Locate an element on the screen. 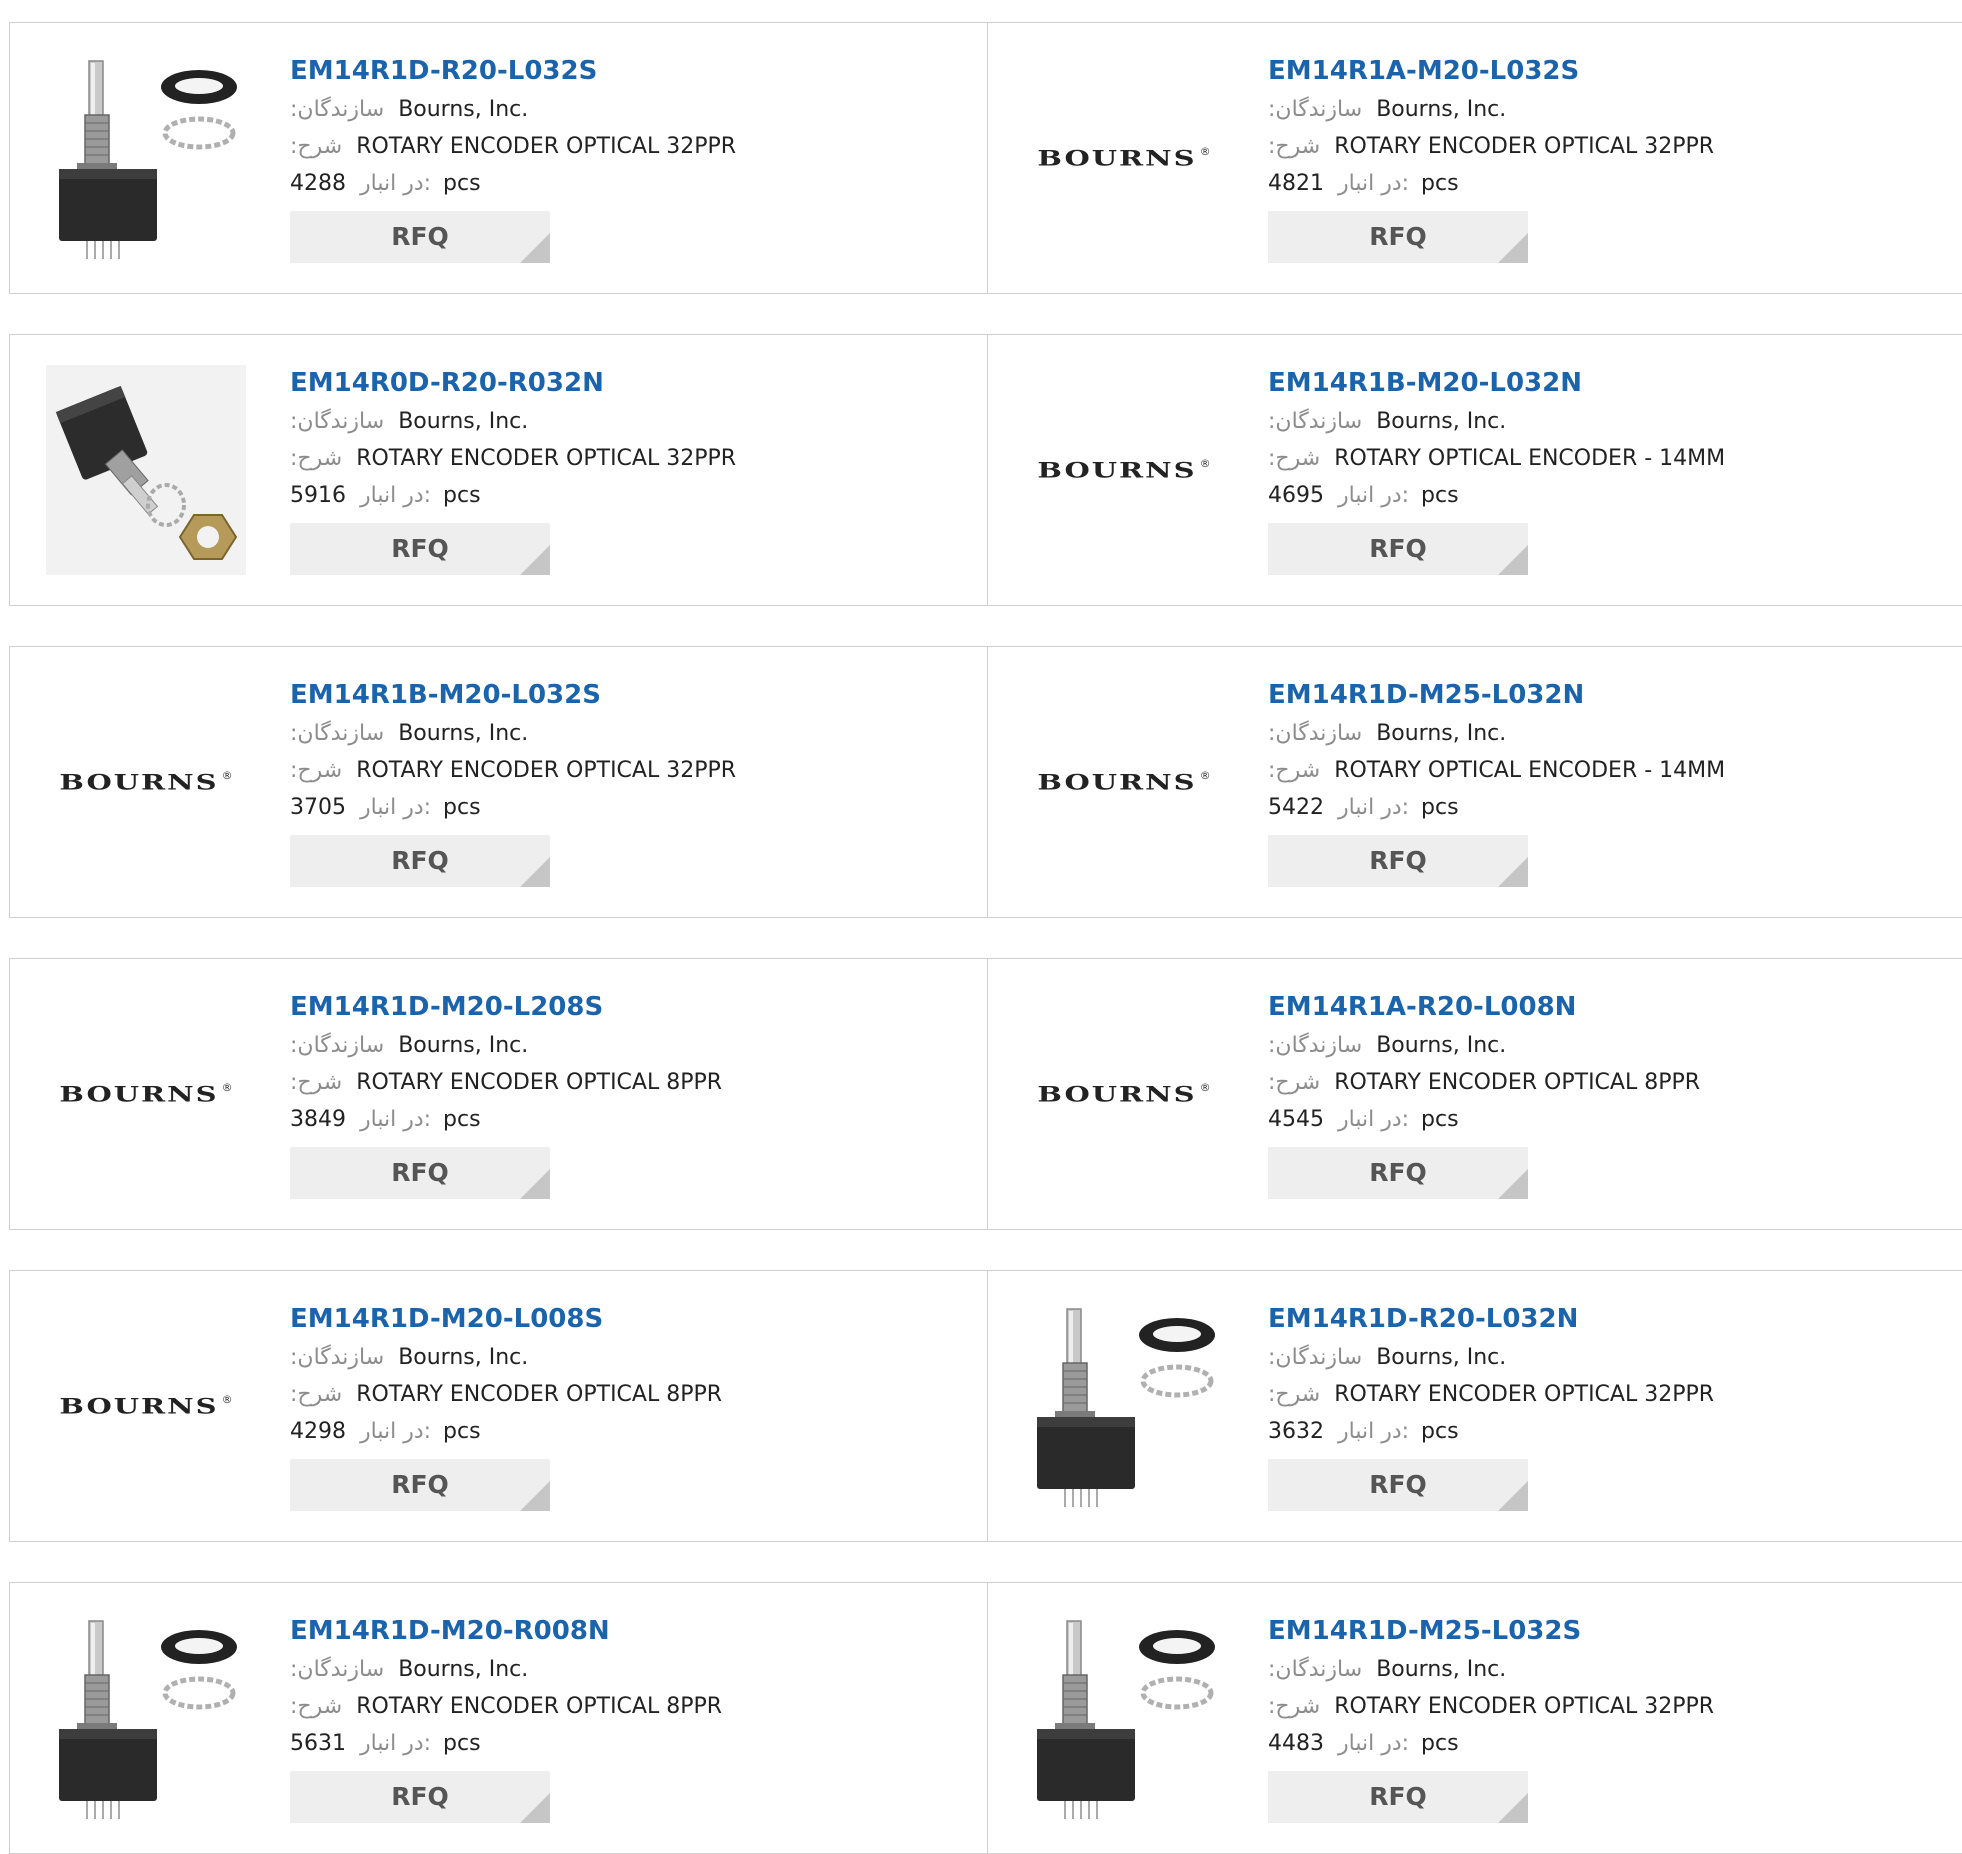 This screenshot has height=1854, width=1962. part-number-link: EM14R1B-M20-L032N is located at coordinates (1496, 383).